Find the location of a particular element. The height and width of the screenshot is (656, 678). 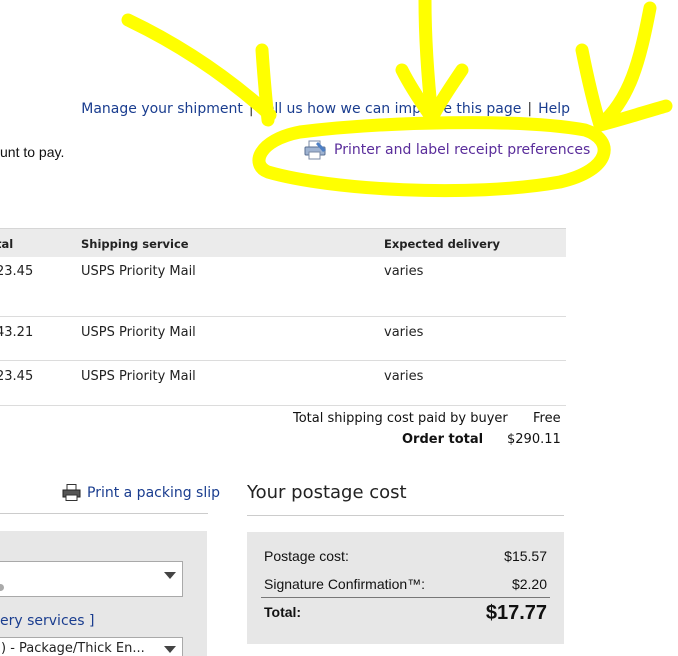

postage-row-value: $2.20 is located at coordinates (529, 584).